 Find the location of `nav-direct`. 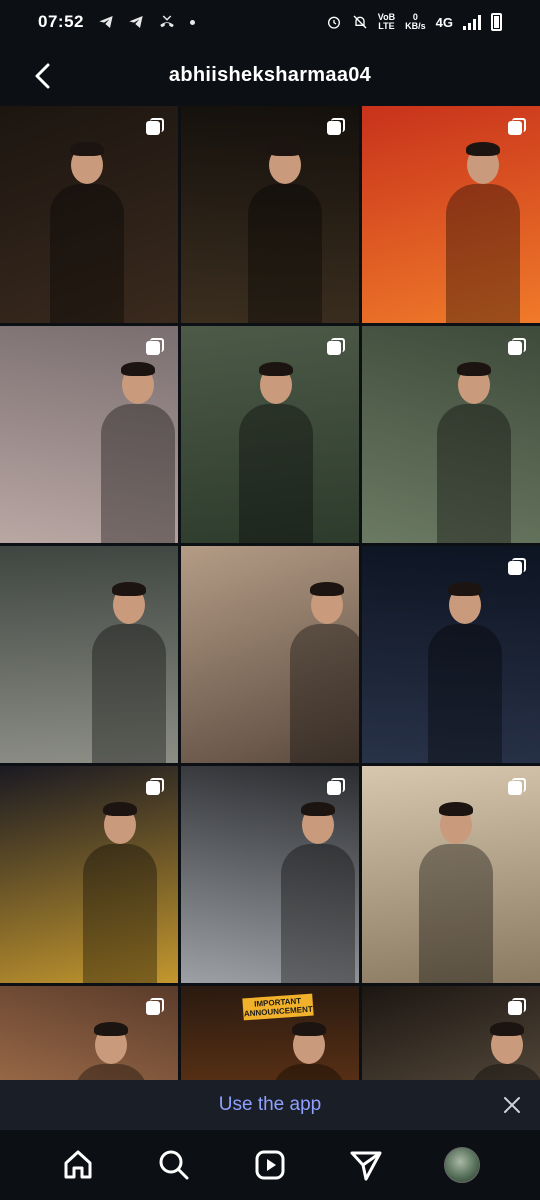

nav-direct is located at coordinates (366, 1165).